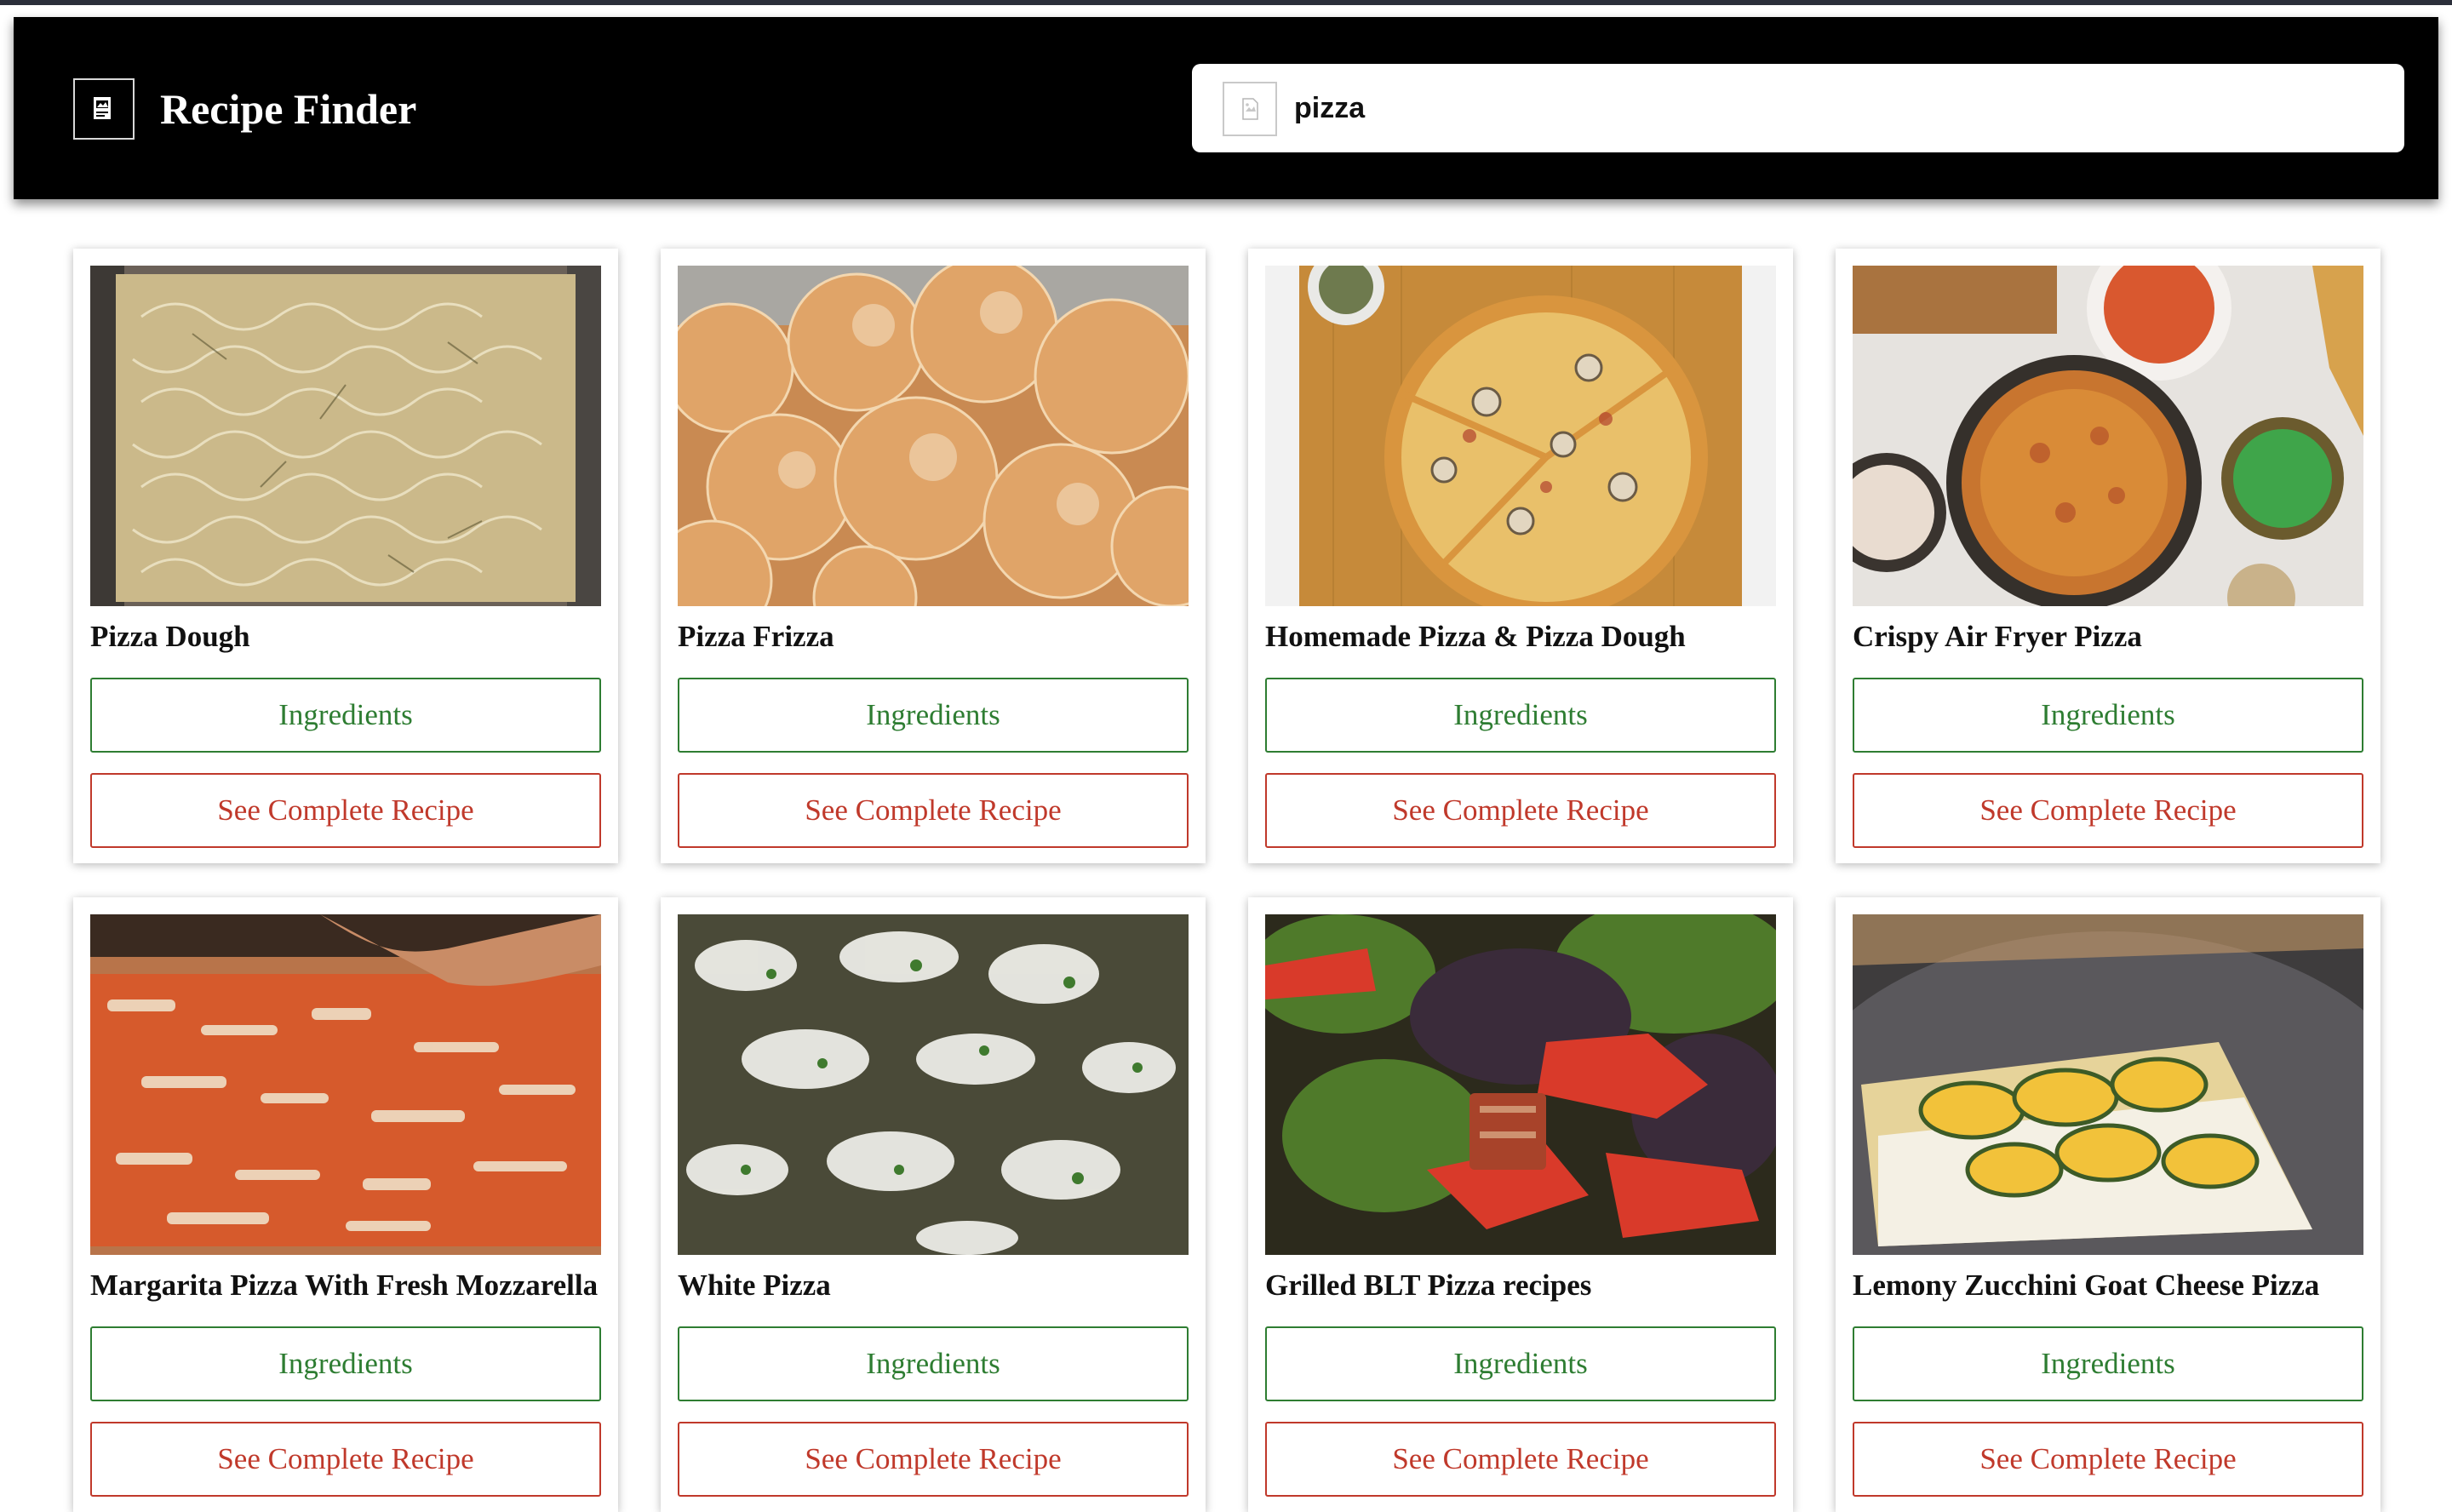 This screenshot has height=1512, width=2452. I want to click on app-header: Recipe Finder, so click(1226, 108).